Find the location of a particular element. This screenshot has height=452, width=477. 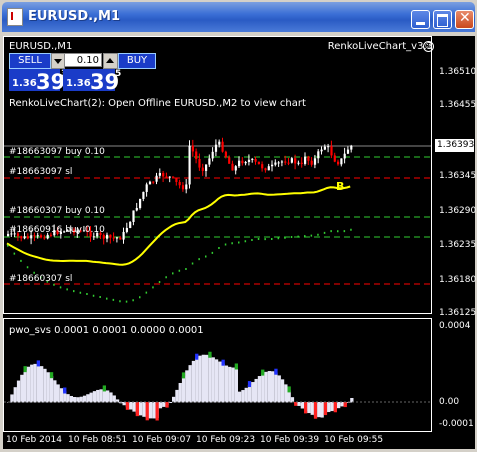

maximize-button is located at coordinates (442, 19).